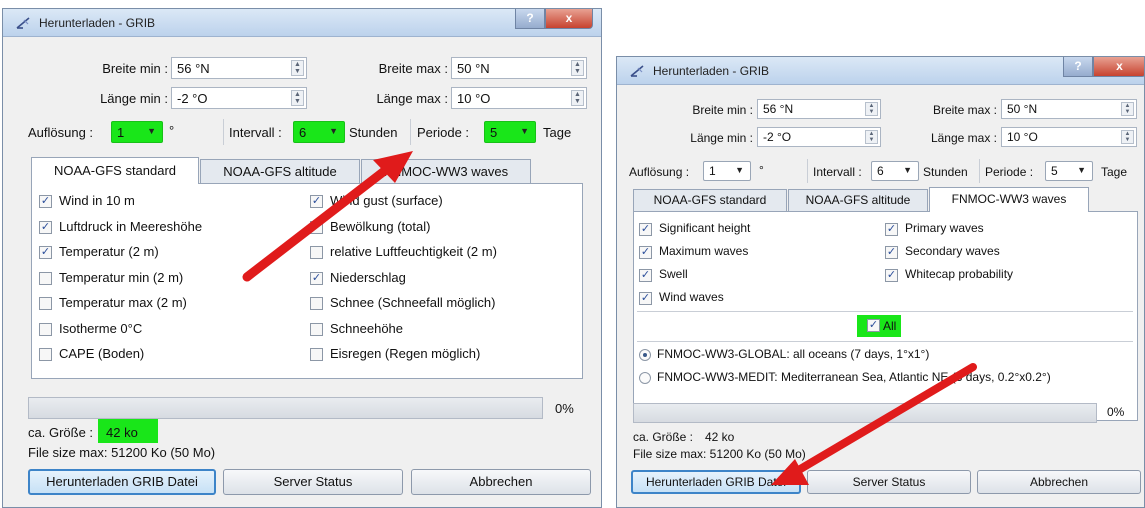 The height and width of the screenshot is (508, 1145). Describe the element at coordinates (564, 408) in the screenshot. I see `progress-percent: 0%` at that location.